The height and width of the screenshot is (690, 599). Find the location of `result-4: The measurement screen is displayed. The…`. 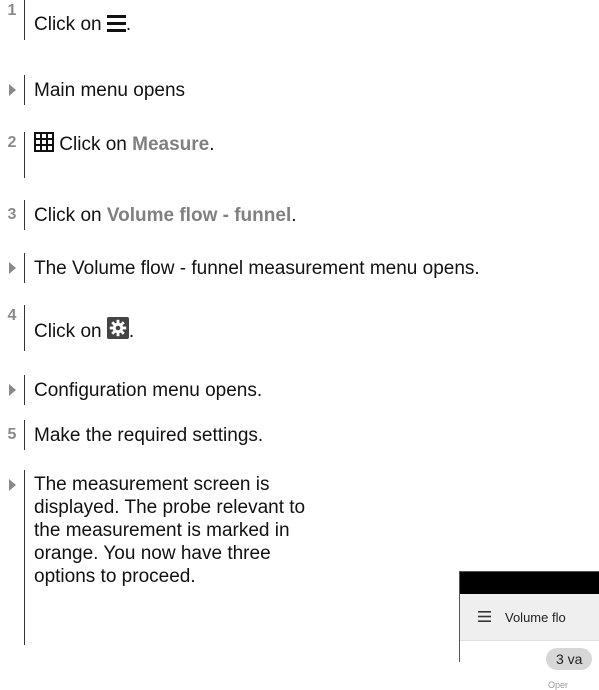

result-4: The measurement screen is displayed. The… is located at coordinates (167, 557).